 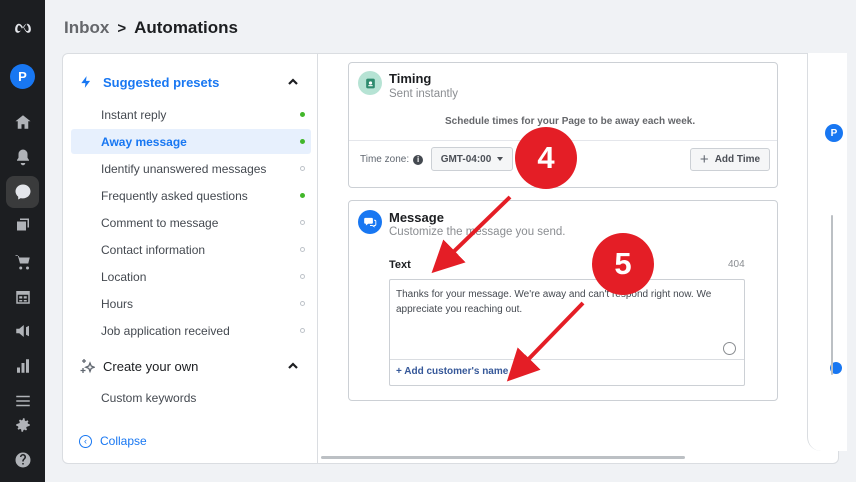 I want to click on menu-icon, so click(x=22, y=401).